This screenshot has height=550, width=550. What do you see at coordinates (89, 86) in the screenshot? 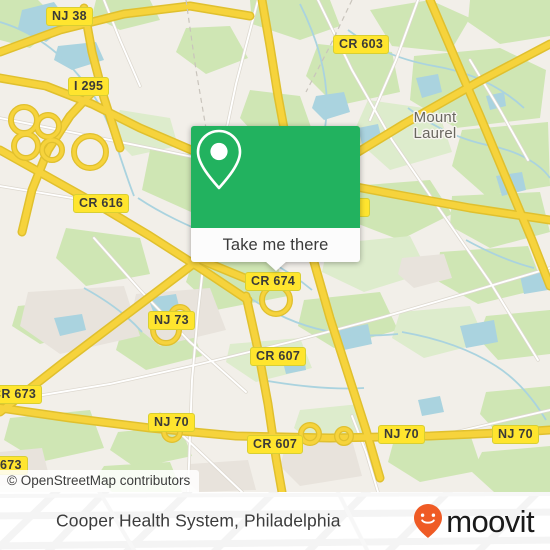
I see `road-shield-i-295: I 295` at bounding box center [89, 86].